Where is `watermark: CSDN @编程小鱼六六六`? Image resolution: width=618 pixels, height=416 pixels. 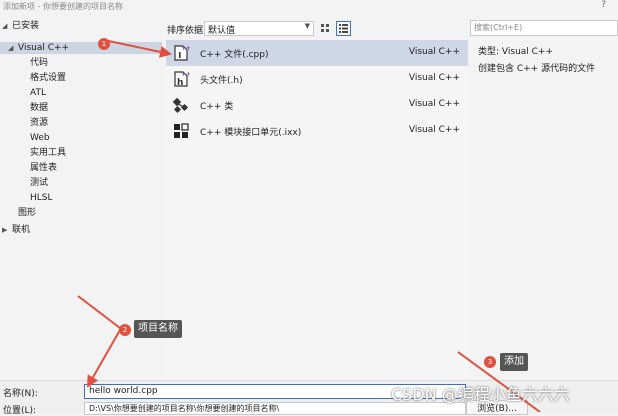 watermark: CSDN @编程小鱼六六六 is located at coordinates (480, 394).